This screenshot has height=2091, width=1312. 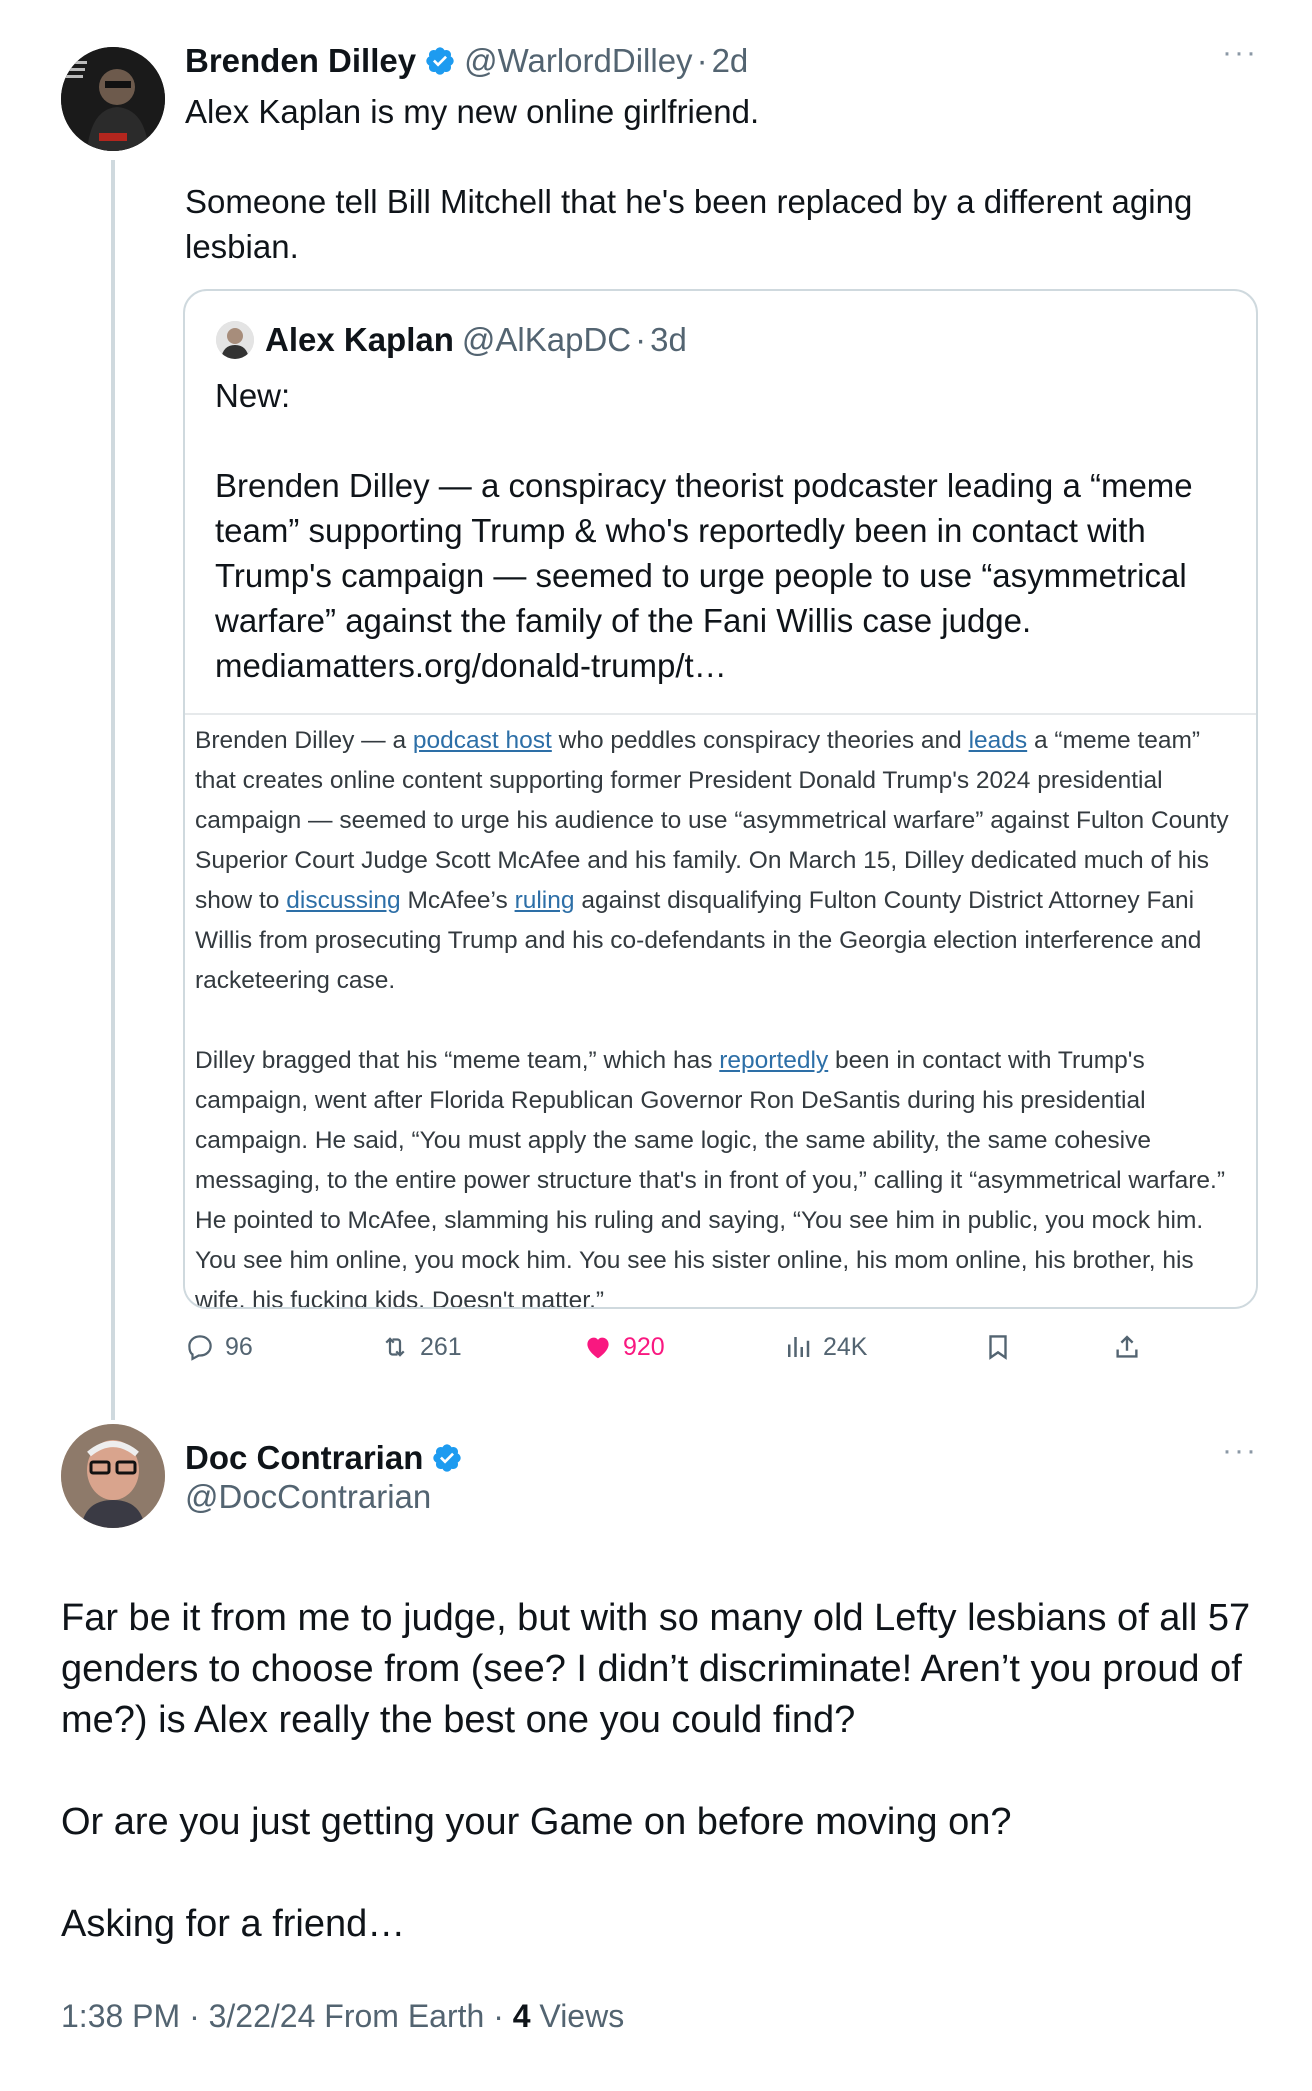 I want to click on views-button: 24K, so click(x=825, y=1347).